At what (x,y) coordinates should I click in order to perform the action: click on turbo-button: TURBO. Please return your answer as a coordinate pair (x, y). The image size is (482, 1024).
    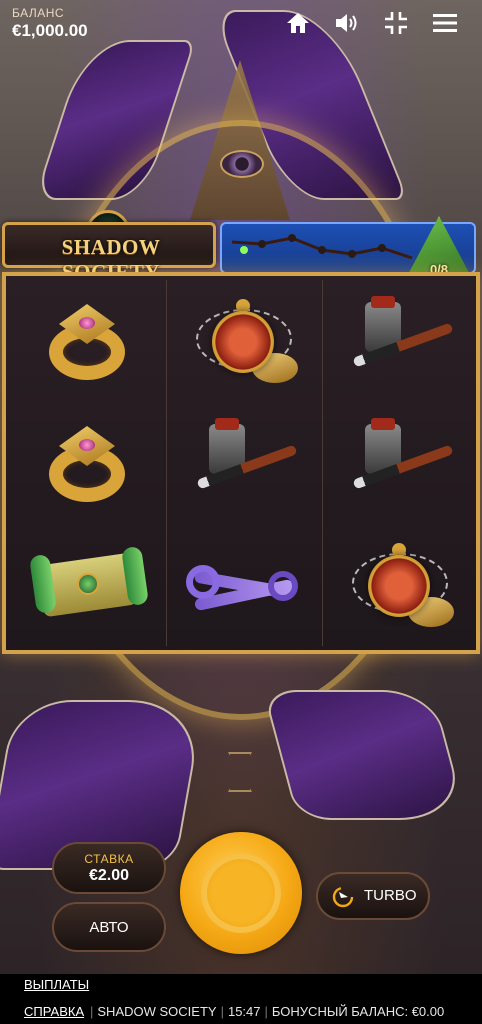
    Looking at the image, I should click on (373, 896).